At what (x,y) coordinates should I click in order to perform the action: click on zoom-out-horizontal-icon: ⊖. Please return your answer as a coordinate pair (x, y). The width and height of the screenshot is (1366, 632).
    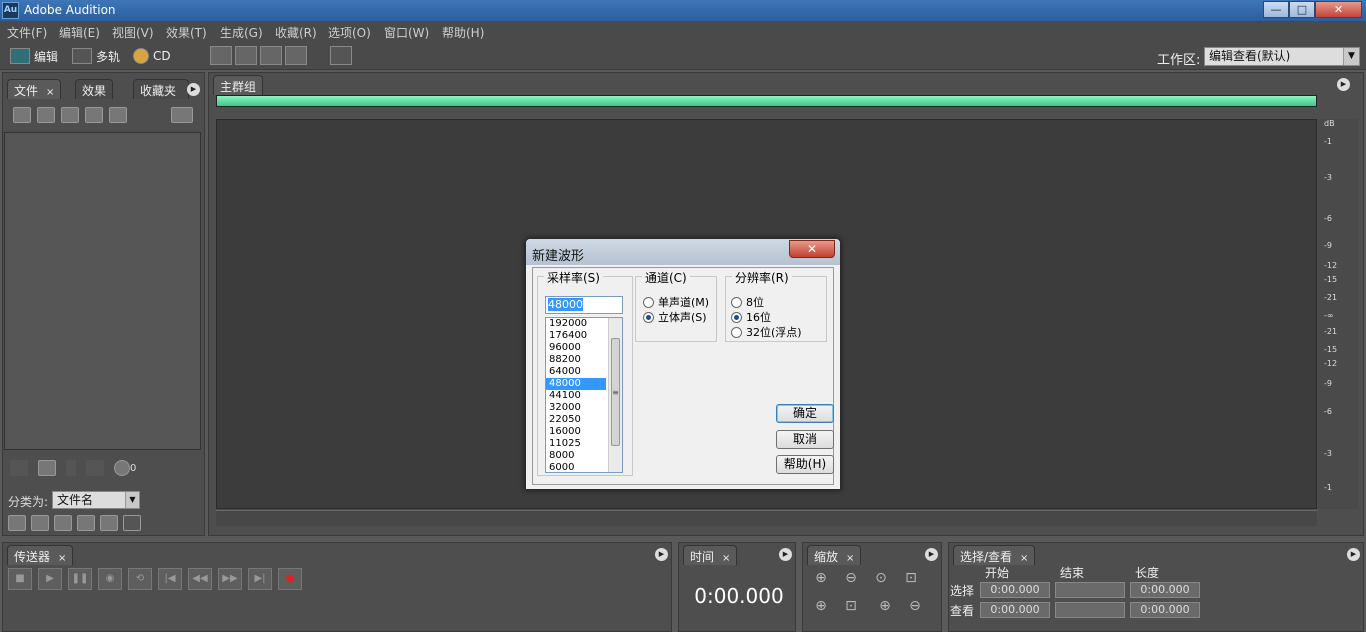
    Looking at the image, I should click on (851, 578).